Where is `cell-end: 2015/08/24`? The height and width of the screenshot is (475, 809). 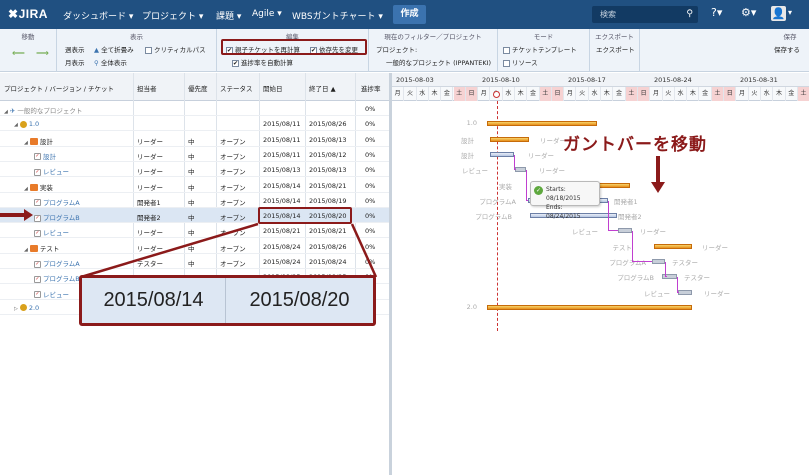
cell-end: 2015/08/24 is located at coordinates (327, 262).